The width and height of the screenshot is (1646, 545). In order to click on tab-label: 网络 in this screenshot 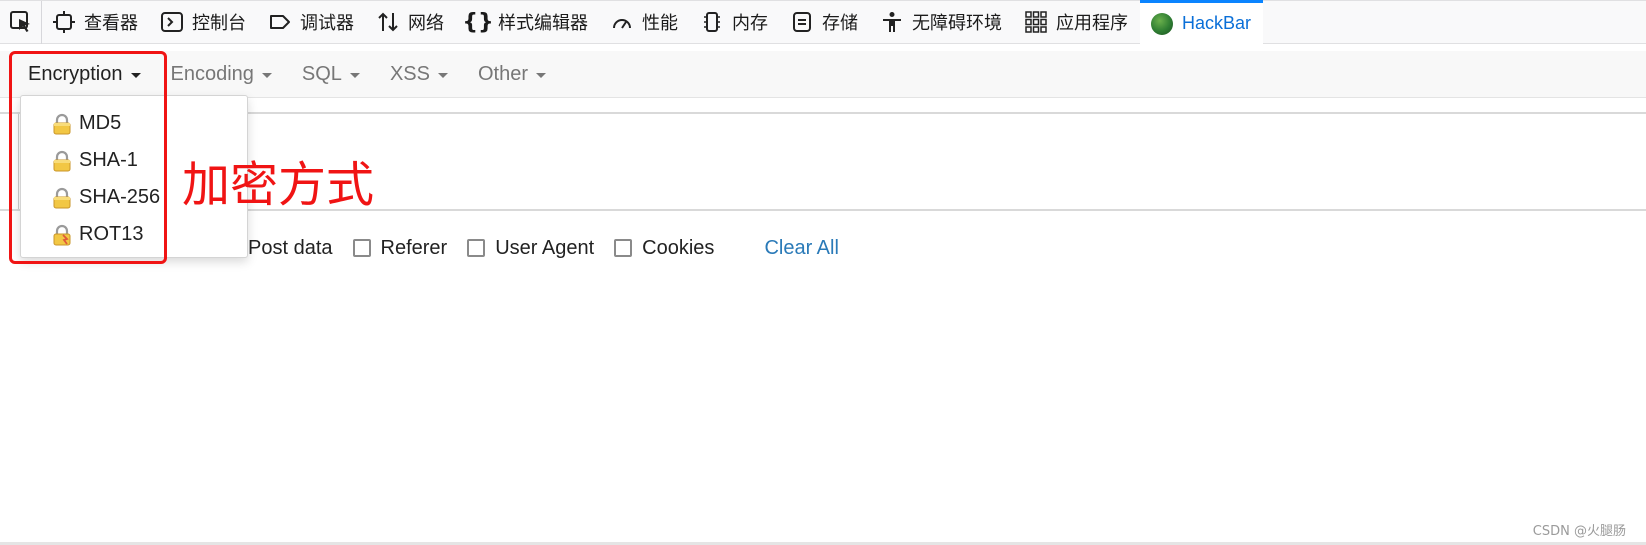, I will do `click(426, 23)`.